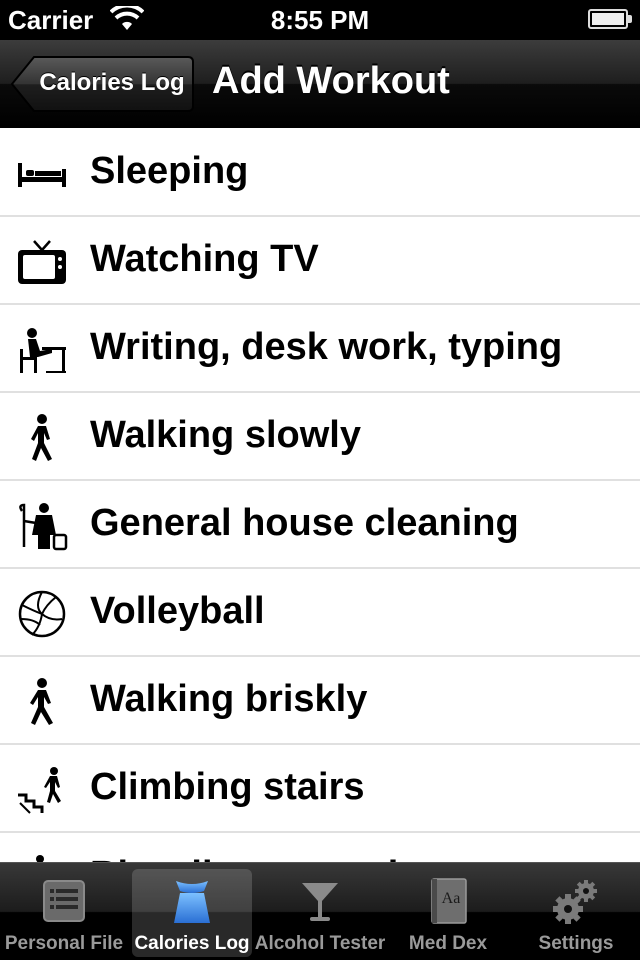  I want to click on item-label: General house cleaning, so click(304, 523).